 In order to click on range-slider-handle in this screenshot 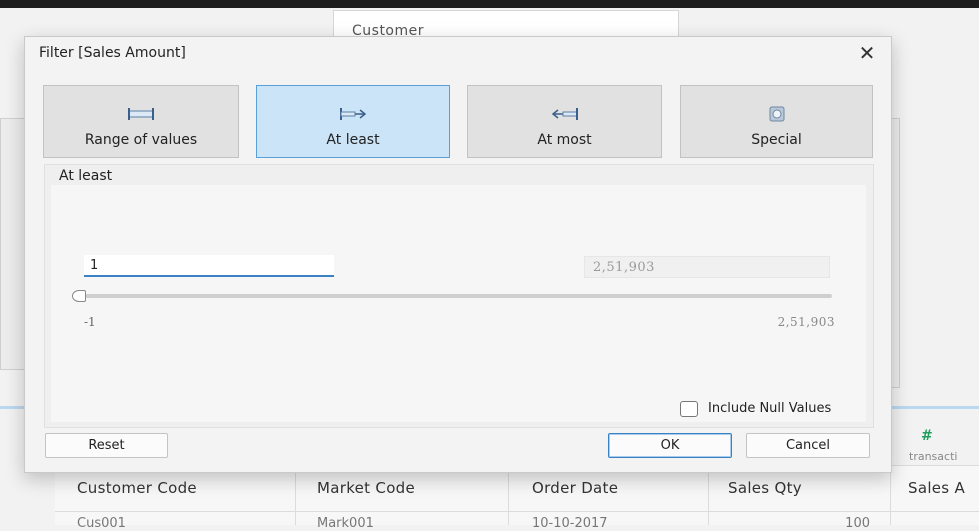, I will do `click(79, 296)`.